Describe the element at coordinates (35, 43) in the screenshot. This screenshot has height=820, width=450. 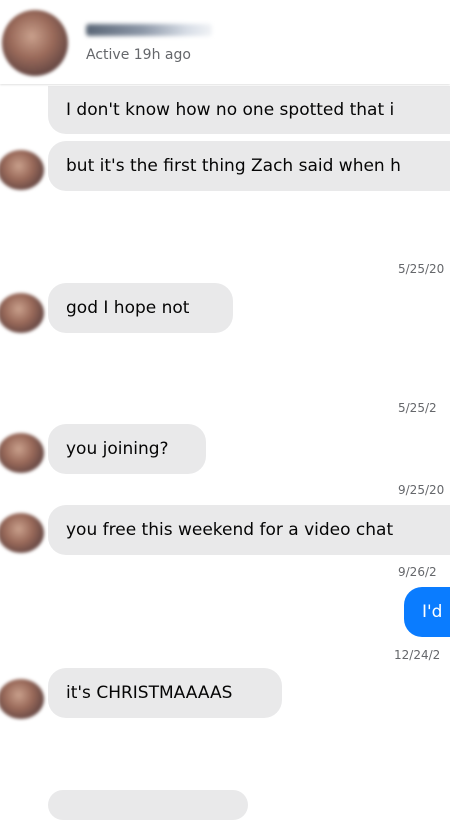
I see `contact-avatar` at that location.